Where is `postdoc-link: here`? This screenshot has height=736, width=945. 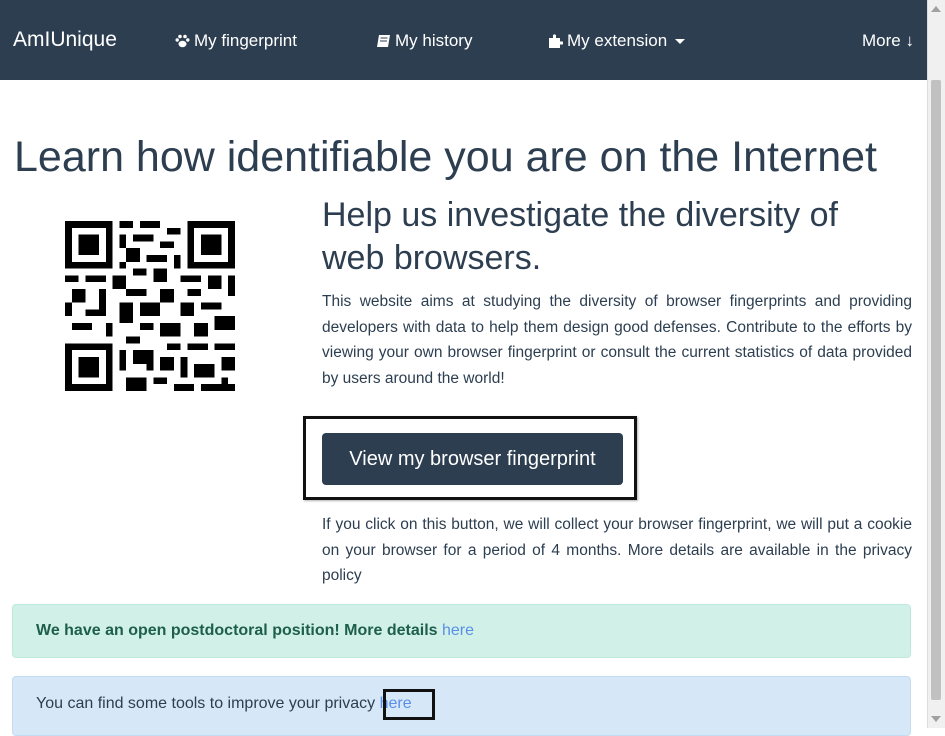 postdoc-link: here is located at coordinates (458, 630).